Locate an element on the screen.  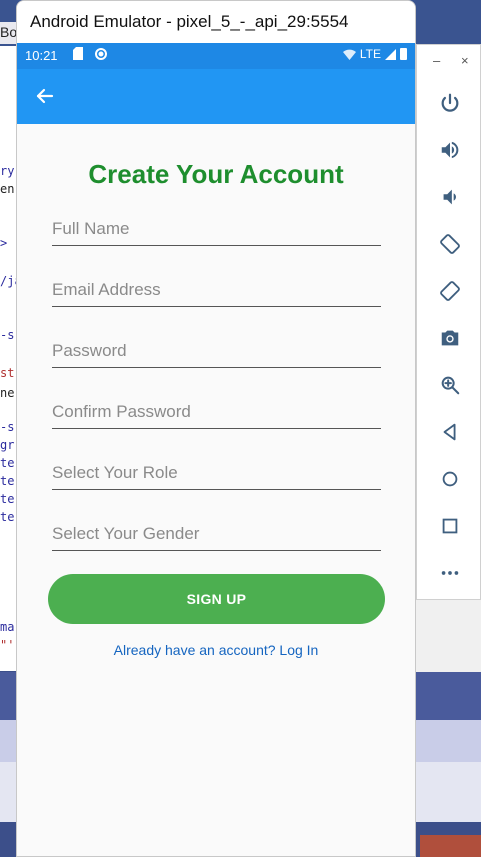
status-right-group: LTE is located at coordinates (374, 54).